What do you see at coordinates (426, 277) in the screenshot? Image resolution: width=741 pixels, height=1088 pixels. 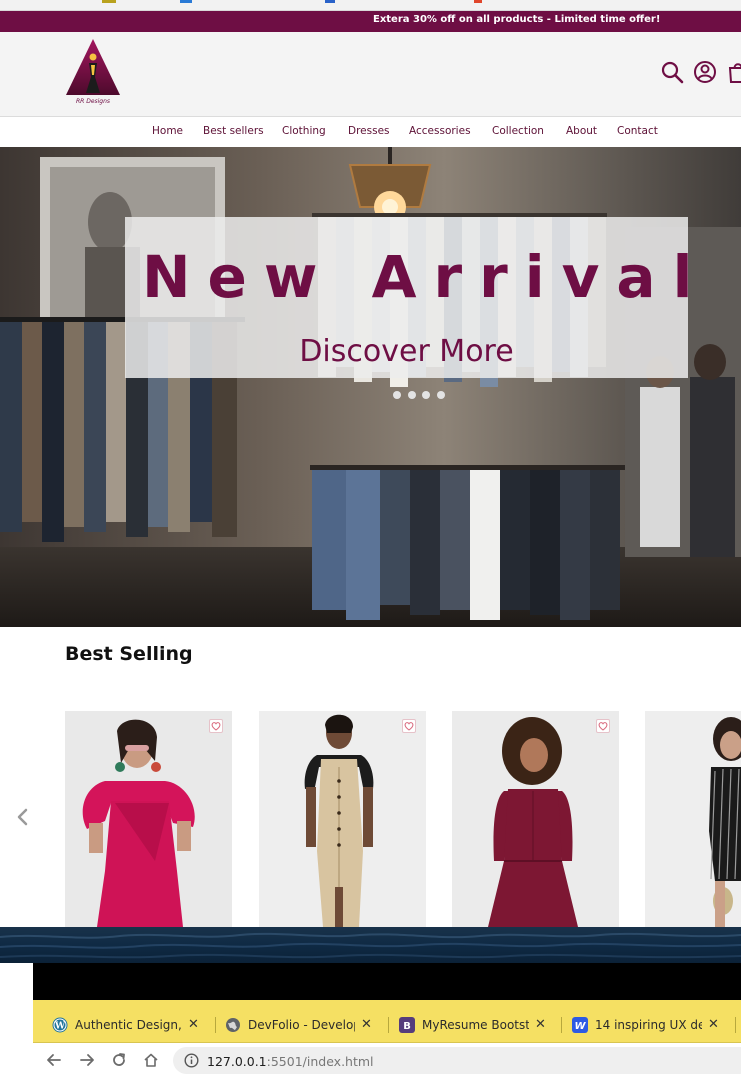 I see `hero-title: New Arrival` at bounding box center [426, 277].